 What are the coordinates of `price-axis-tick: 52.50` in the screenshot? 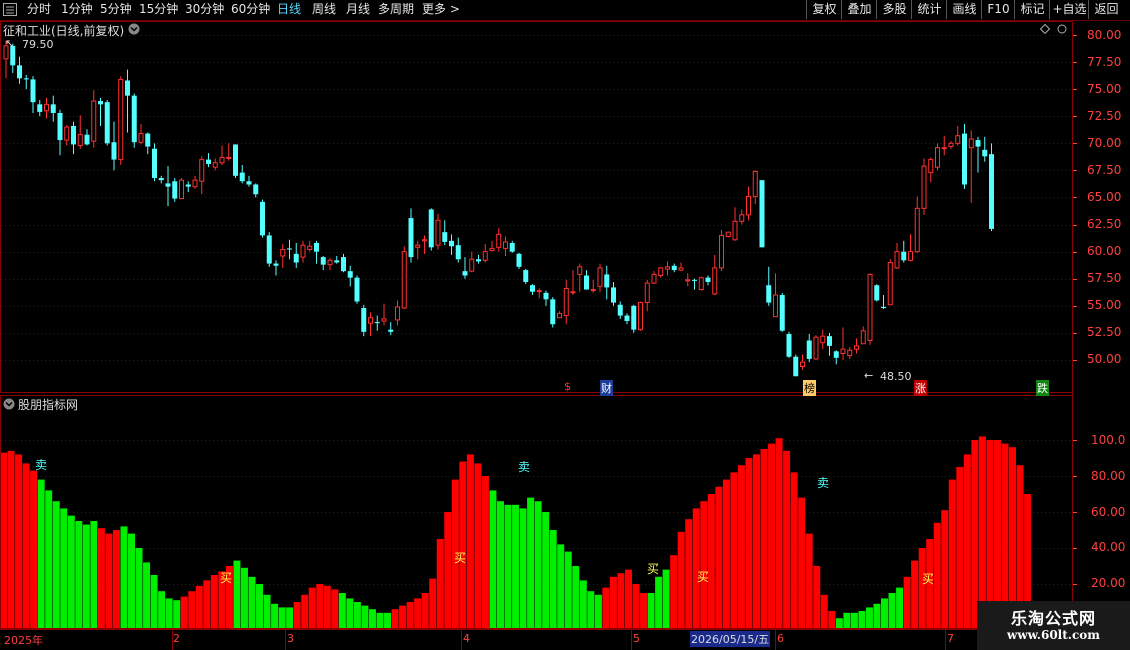 It's located at (1104, 332).